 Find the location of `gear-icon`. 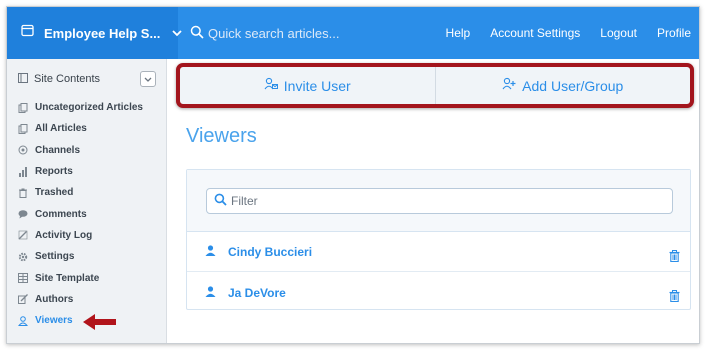

gear-icon is located at coordinates (23, 257).